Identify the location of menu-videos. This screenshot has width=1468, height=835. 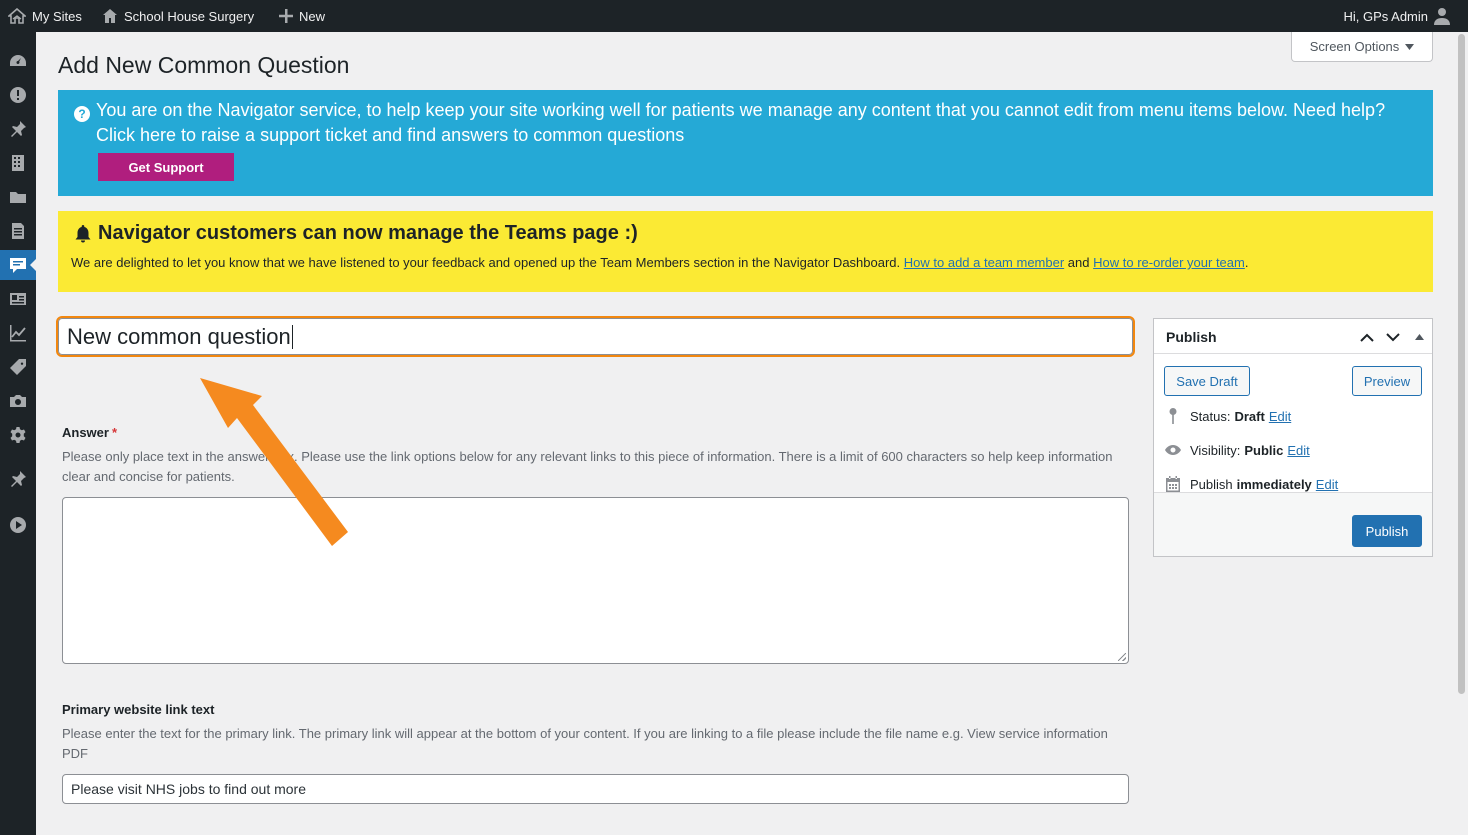
(18, 525).